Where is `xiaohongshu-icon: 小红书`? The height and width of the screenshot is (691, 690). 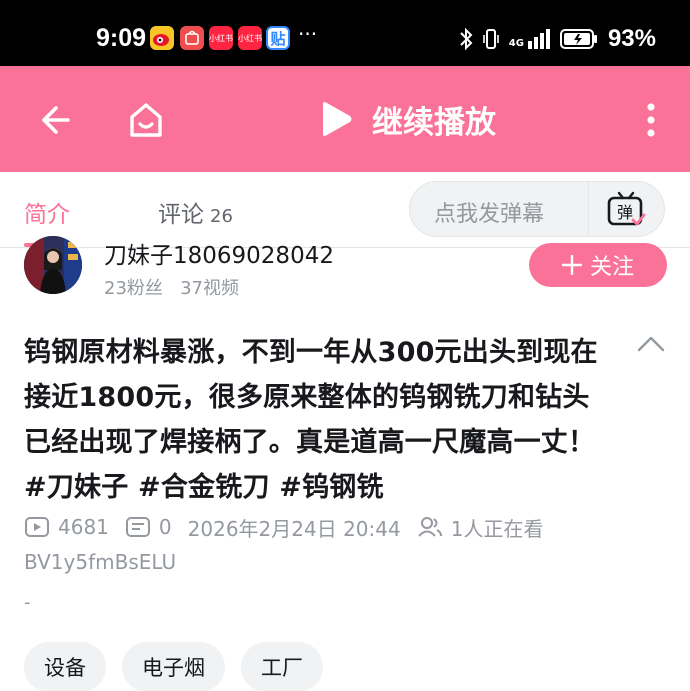 xiaohongshu-icon: 小红书 is located at coordinates (221, 38).